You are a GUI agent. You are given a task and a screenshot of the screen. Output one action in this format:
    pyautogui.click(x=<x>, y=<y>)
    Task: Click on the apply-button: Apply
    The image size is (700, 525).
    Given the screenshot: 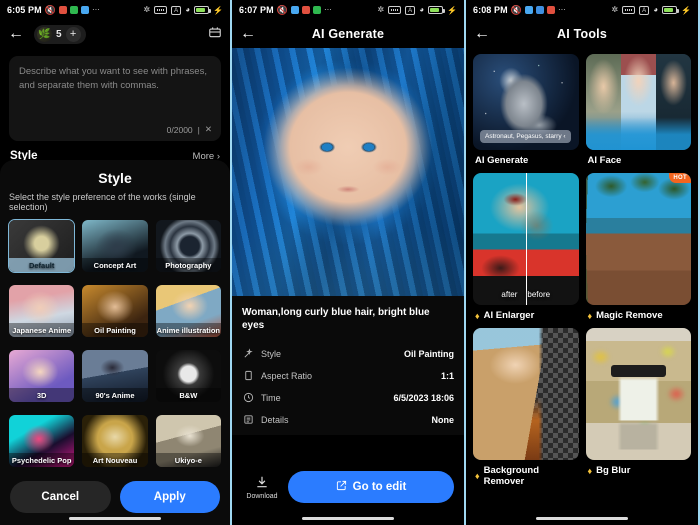 What is the action you would take?
    pyautogui.click(x=169, y=497)
    